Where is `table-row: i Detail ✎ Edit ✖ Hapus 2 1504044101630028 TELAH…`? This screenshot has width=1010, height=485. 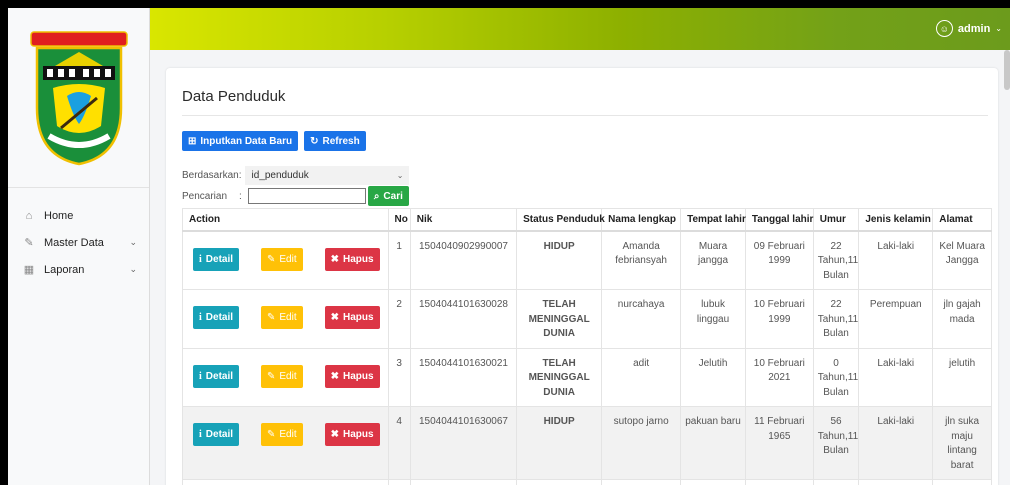 table-row: i Detail ✎ Edit ✖ Hapus 2 1504044101630028 TELAH… is located at coordinates (587, 319).